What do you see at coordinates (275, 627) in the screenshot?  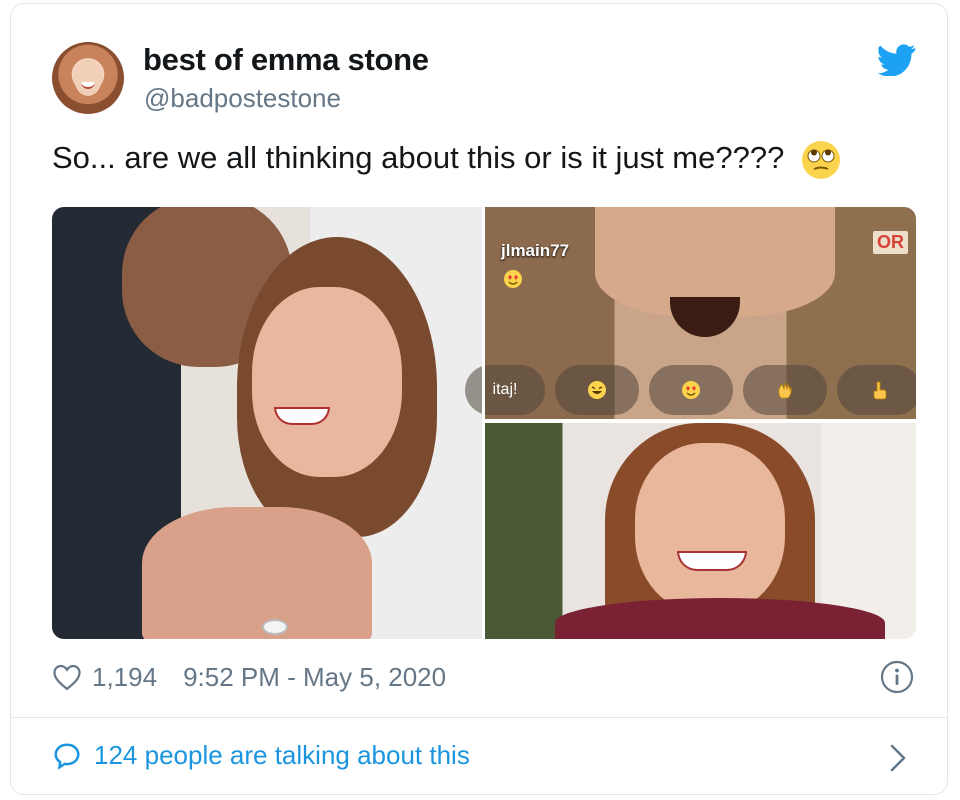 I see `photo-ring` at bounding box center [275, 627].